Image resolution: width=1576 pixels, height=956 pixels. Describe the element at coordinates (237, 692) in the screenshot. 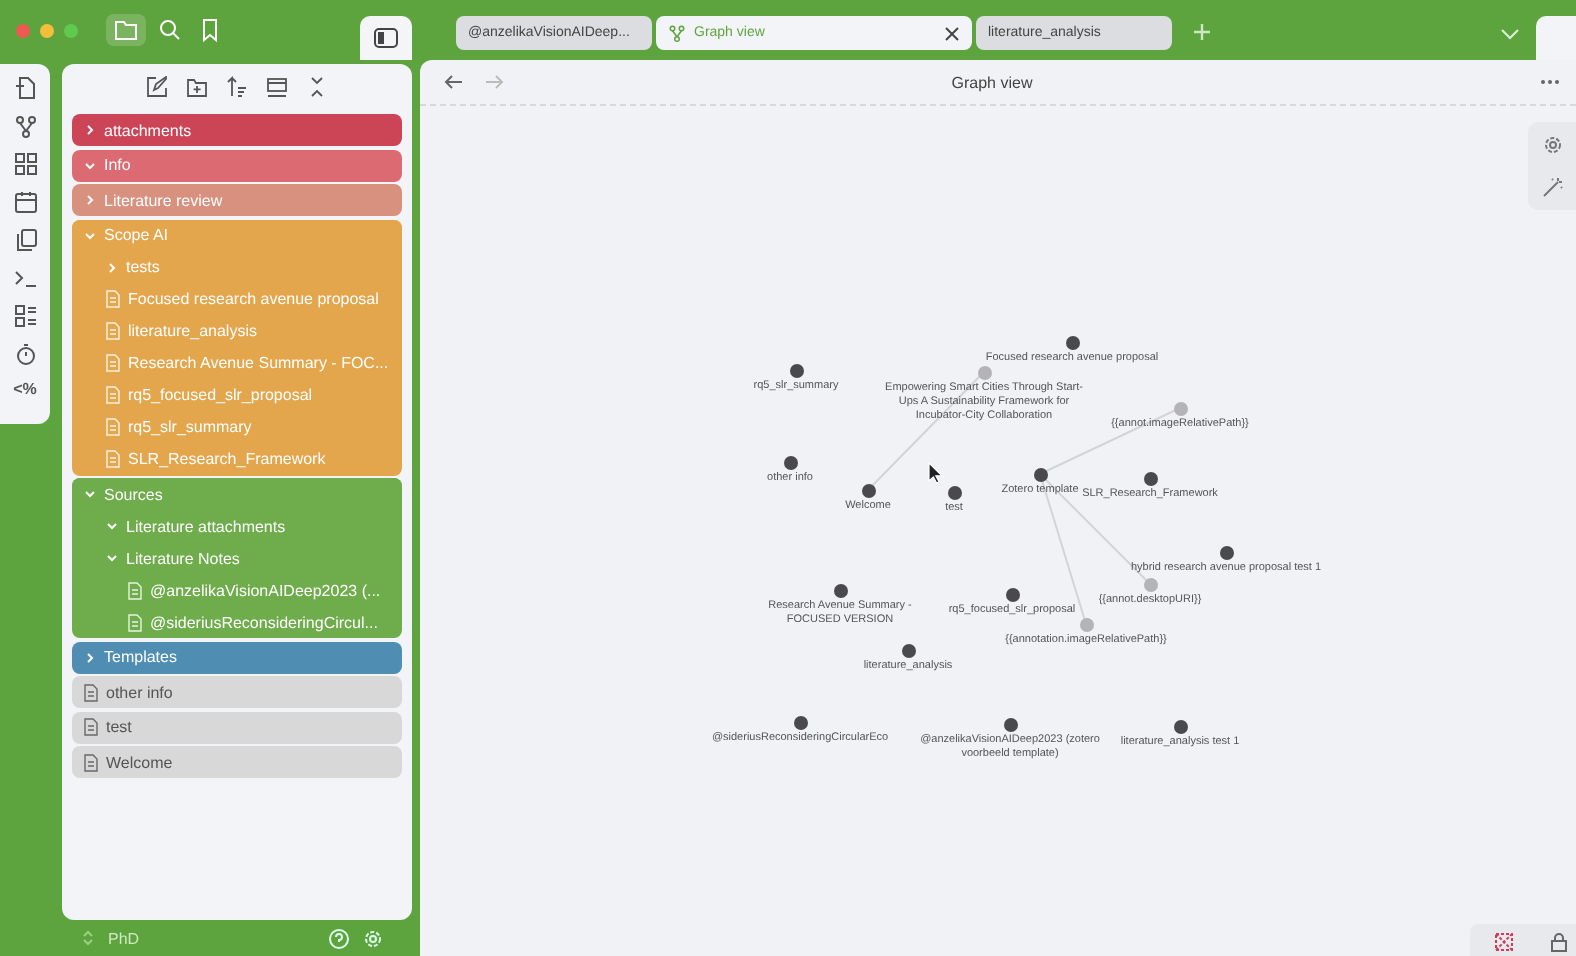

I see `file-row: other info` at that location.